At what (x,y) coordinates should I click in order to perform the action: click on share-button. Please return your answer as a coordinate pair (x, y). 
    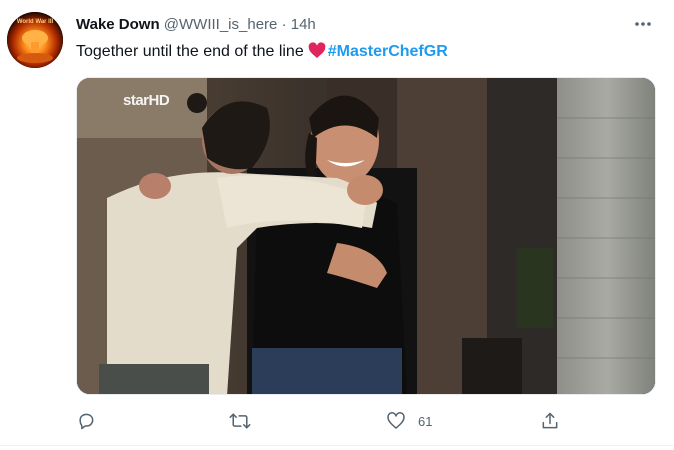
    Looking at the image, I should click on (550, 421).